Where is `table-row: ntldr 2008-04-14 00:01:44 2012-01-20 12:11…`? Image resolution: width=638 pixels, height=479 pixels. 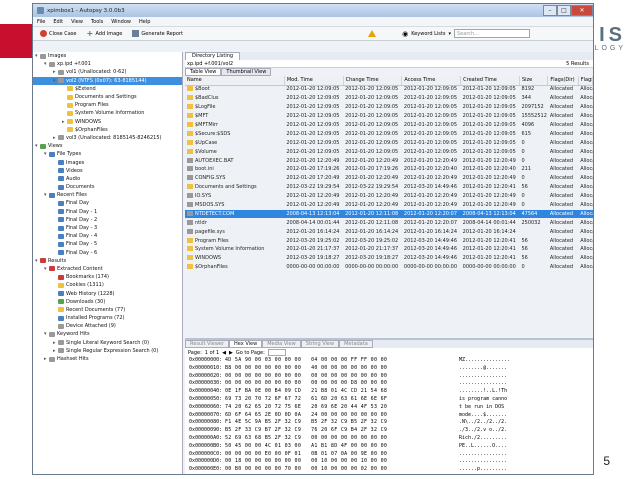 table-row: ntldr 2008-04-14 00:01:44 2012-01-20 12:11… is located at coordinates (389, 223).